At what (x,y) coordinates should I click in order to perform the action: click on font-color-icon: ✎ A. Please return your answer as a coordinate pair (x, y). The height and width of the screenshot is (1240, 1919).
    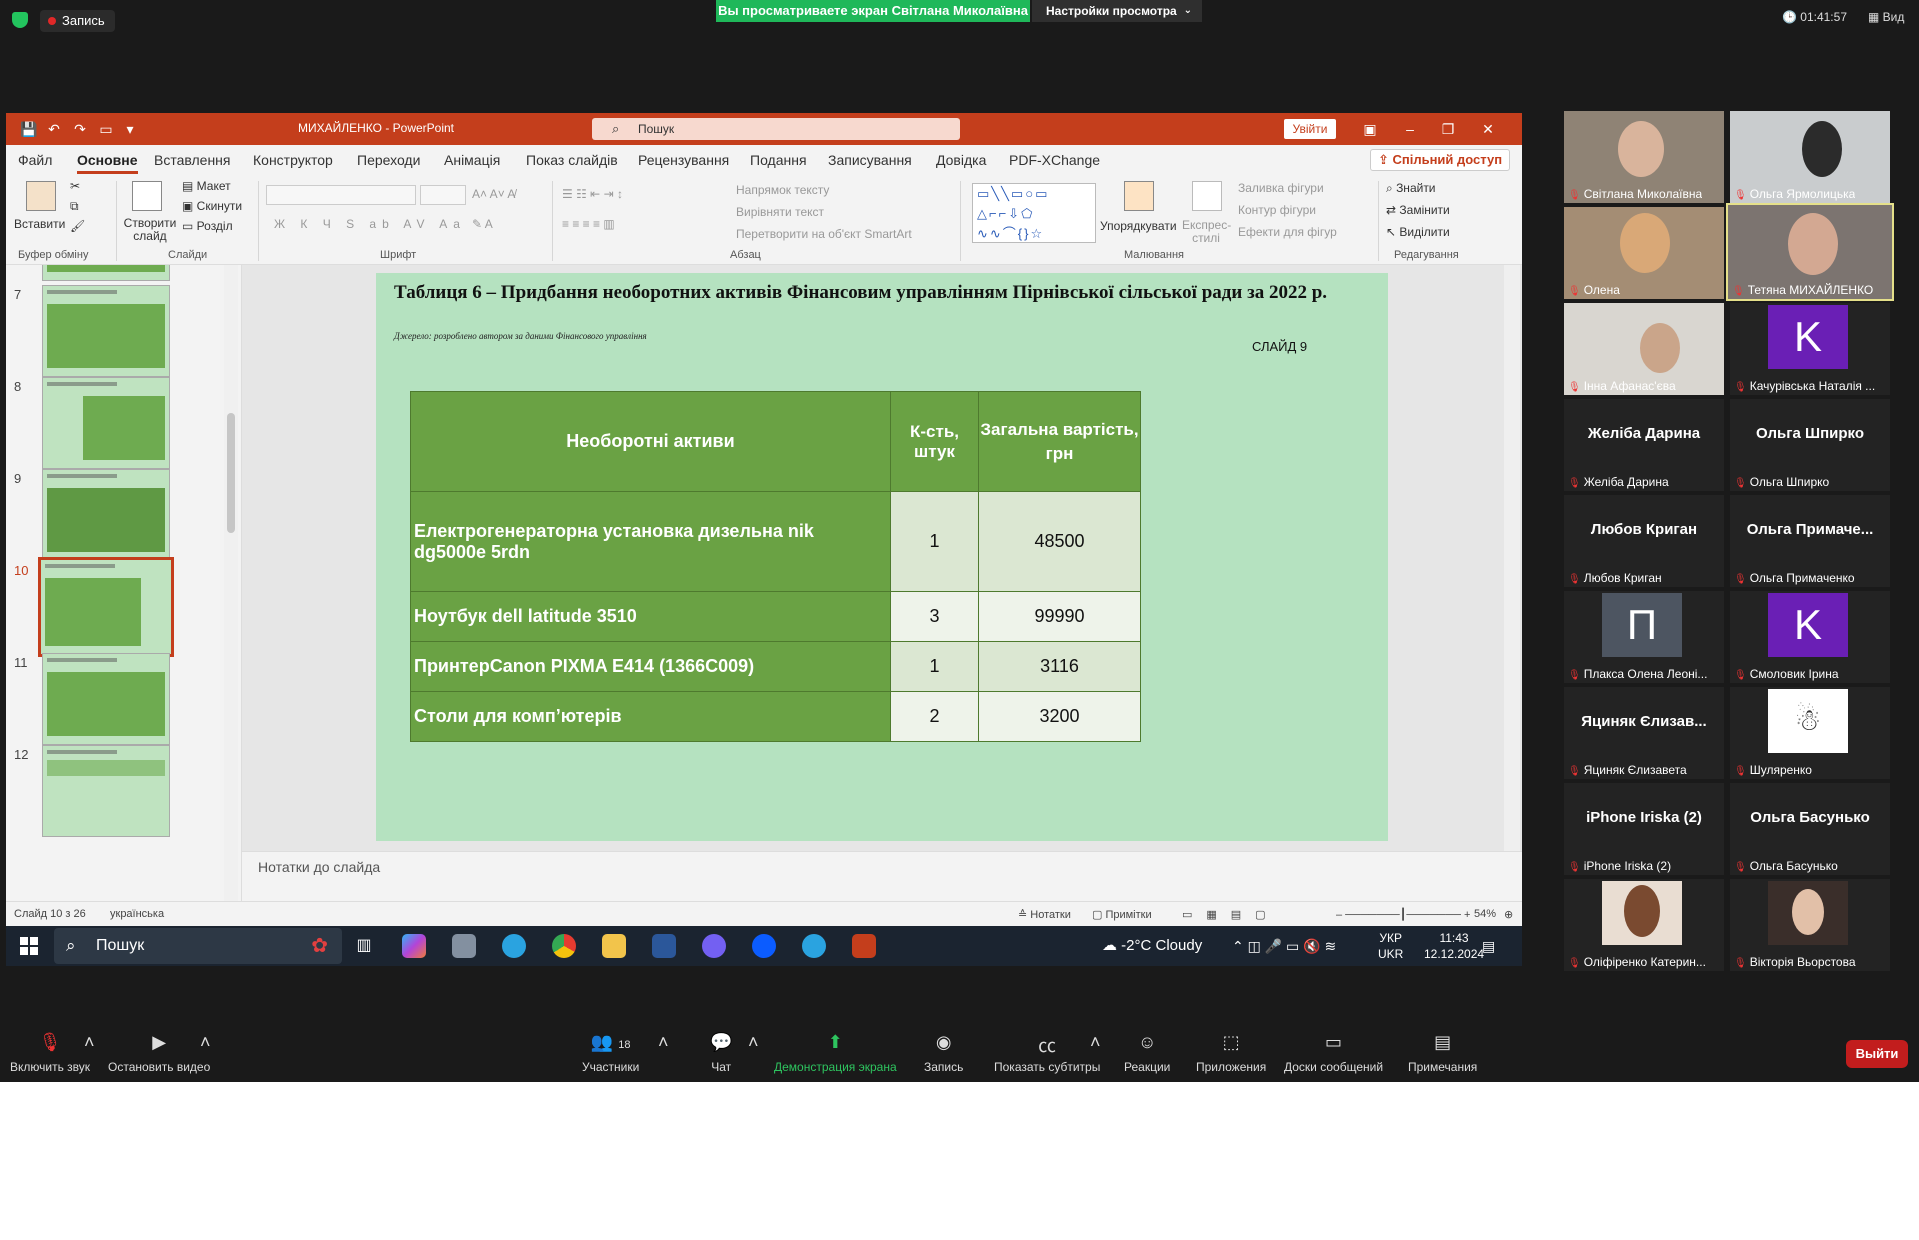
    Looking at the image, I should click on (482, 224).